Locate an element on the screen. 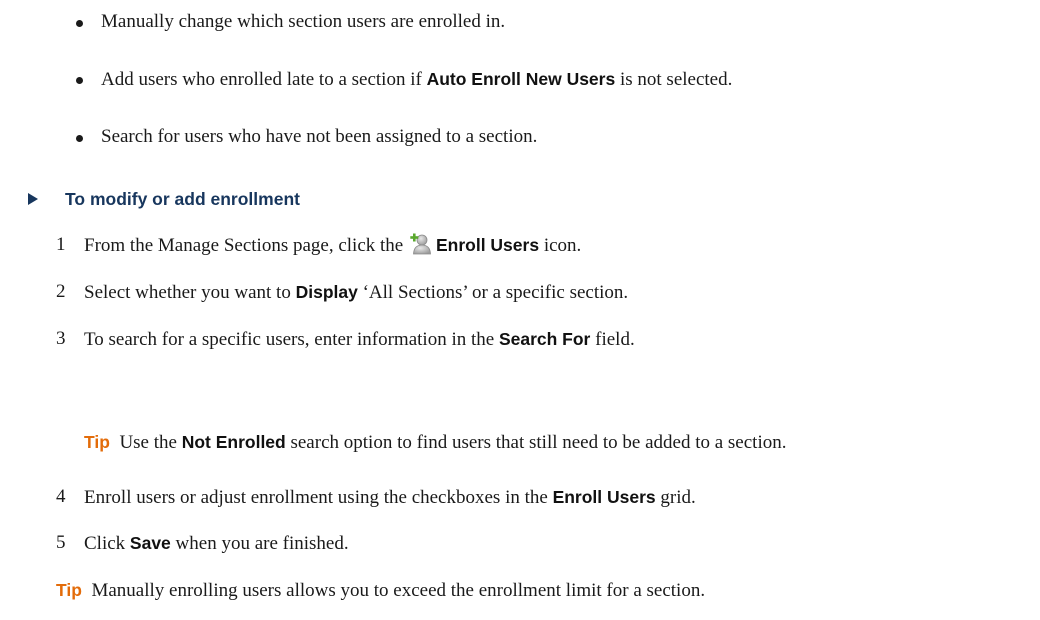  ui-term: Save is located at coordinates (150, 543).